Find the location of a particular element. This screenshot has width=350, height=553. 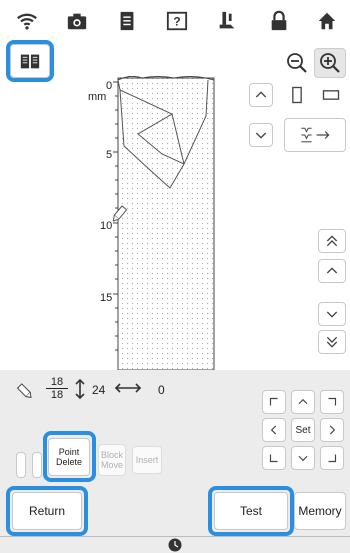

fraction-bottom: 18 is located at coordinates (57, 394).